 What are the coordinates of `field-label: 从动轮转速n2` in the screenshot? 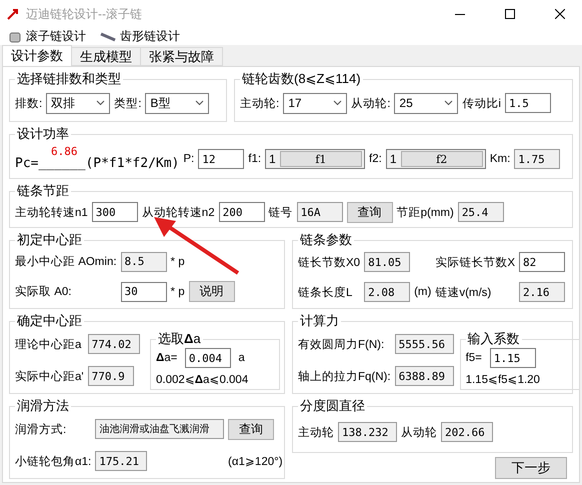 It's located at (178, 213).